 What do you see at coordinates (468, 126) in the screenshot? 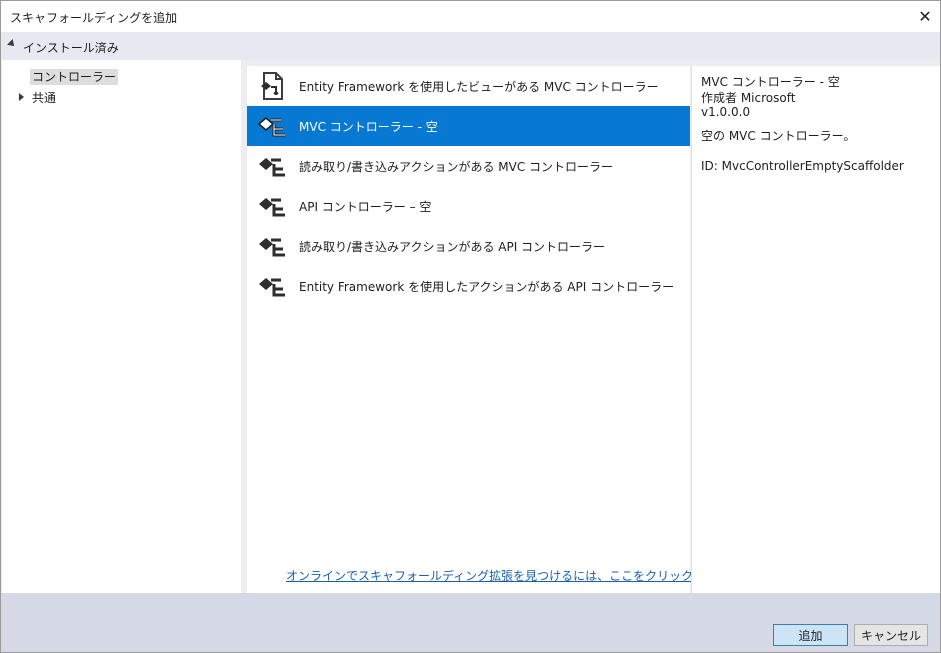
I see `list-item-mvc-controller-empty: MVC コントローラー - 空` at bounding box center [468, 126].